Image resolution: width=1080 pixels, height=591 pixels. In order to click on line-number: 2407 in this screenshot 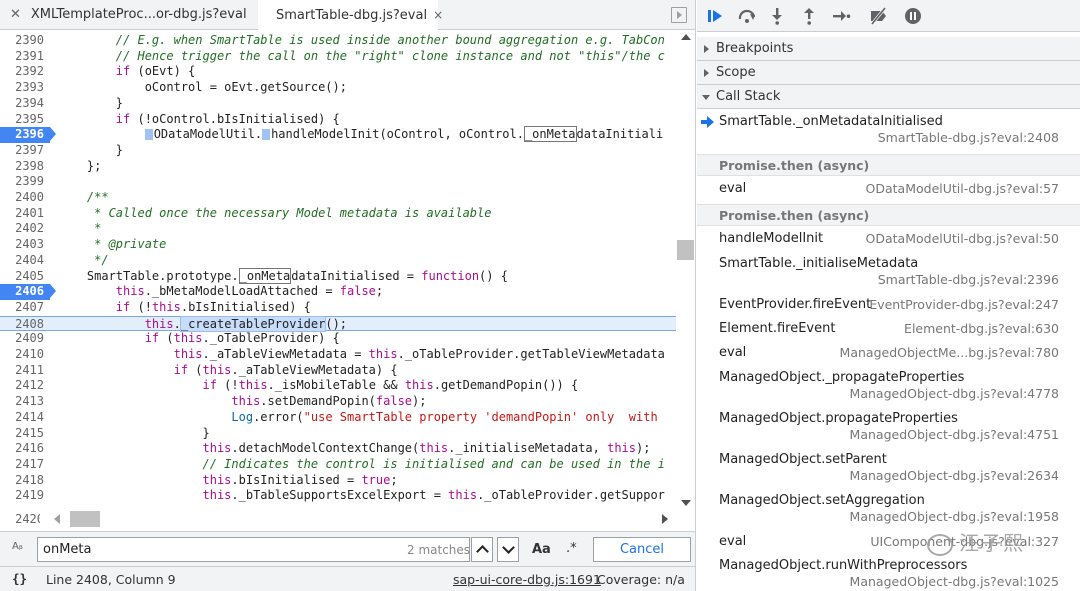, I will do `click(25, 308)`.